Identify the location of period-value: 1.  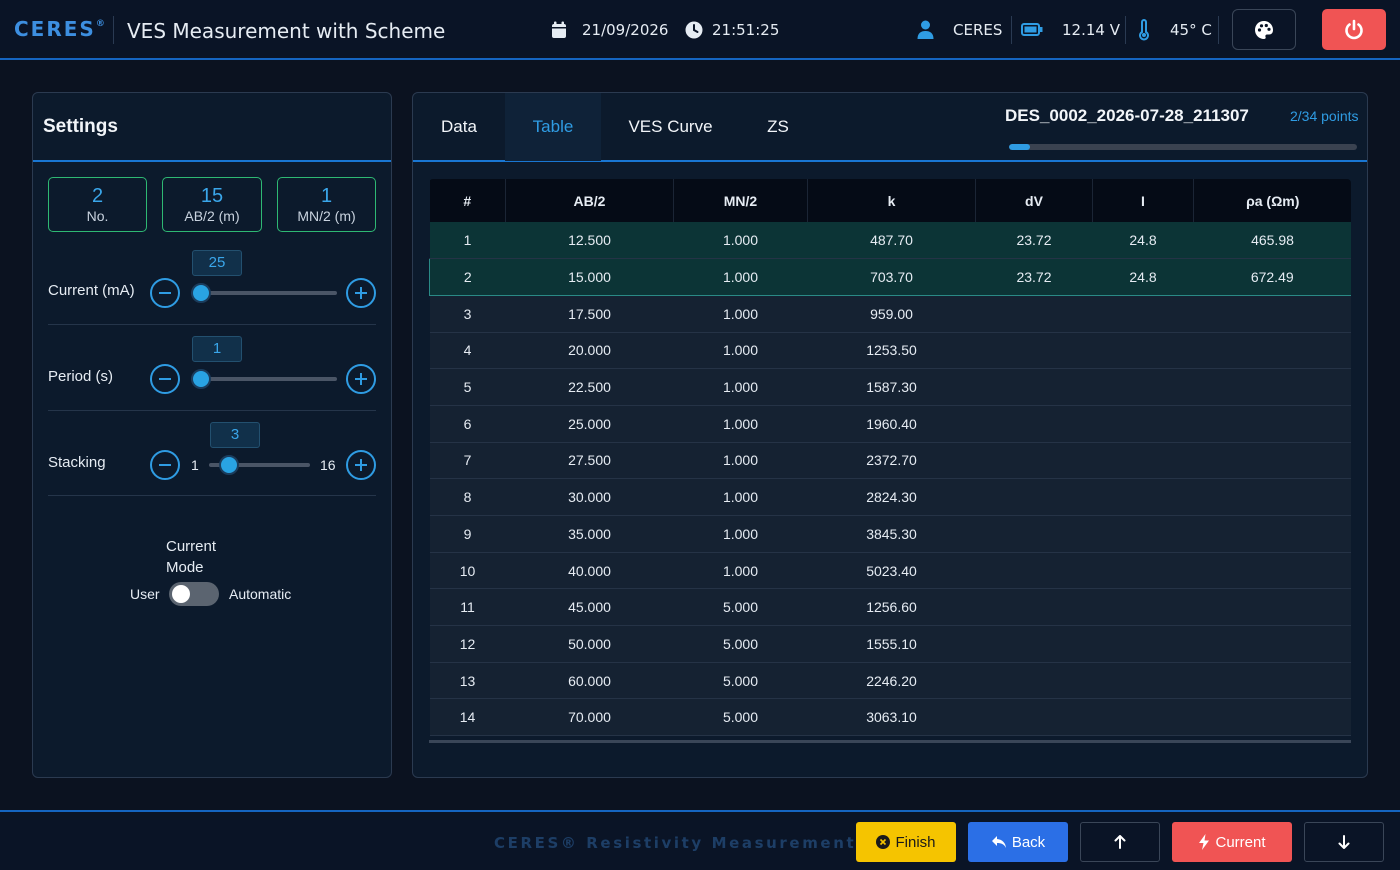
(217, 349).